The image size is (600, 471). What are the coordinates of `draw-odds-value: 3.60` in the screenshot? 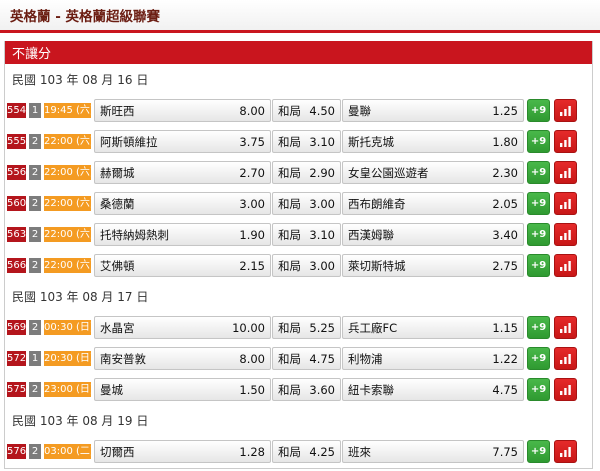 It's located at (322, 389).